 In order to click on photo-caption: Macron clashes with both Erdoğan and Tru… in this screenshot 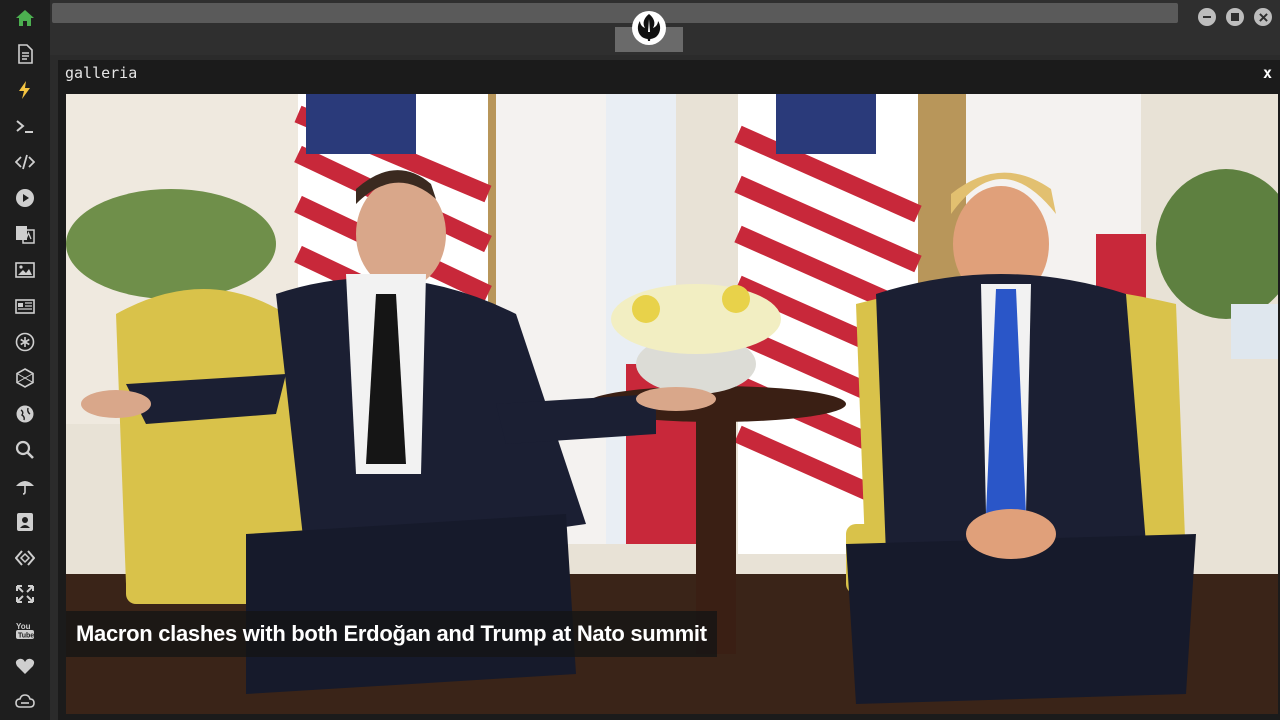, I will do `click(391, 634)`.